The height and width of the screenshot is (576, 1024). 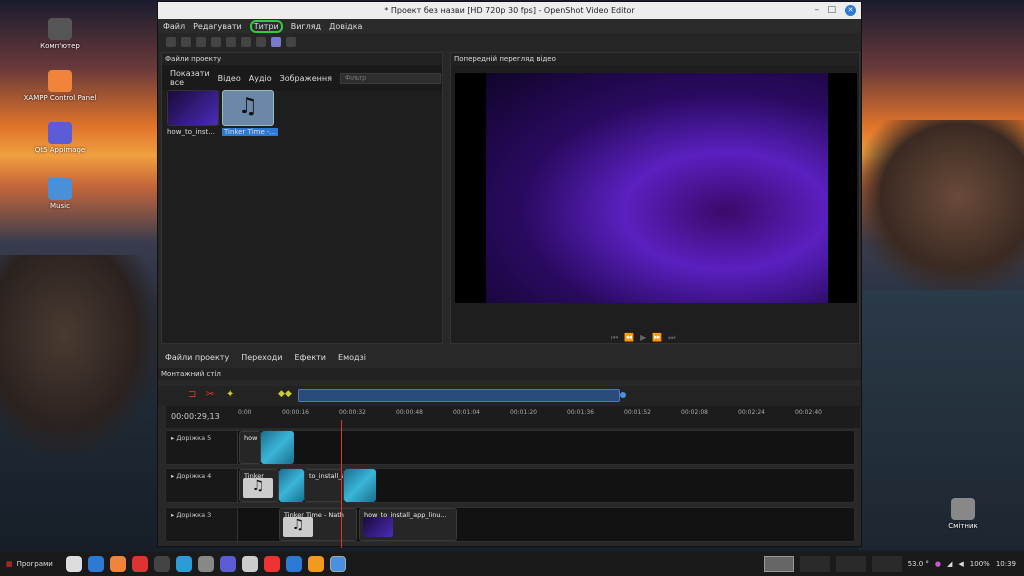 What do you see at coordinates (831, 10) in the screenshot?
I see `maximize-icon: □` at bounding box center [831, 10].